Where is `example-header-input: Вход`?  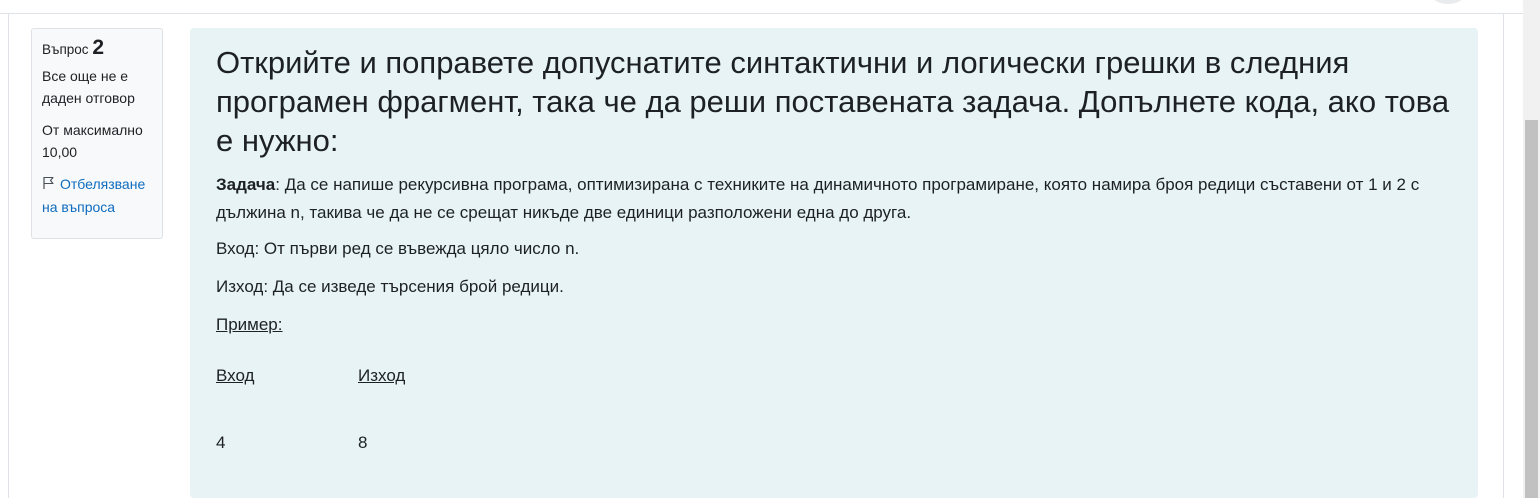
example-header-input: Вход is located at coordinates (235, 375).